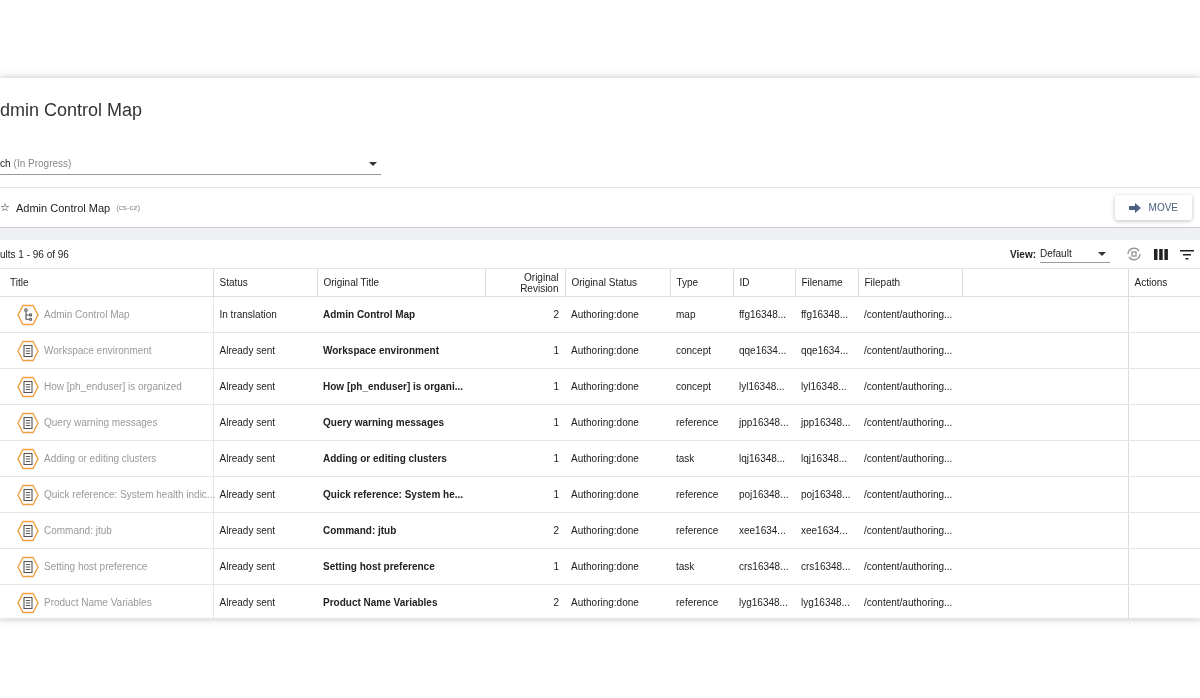 The image size is (1200, 698). I want to click on table-cell: In translation, so click(265, 314).